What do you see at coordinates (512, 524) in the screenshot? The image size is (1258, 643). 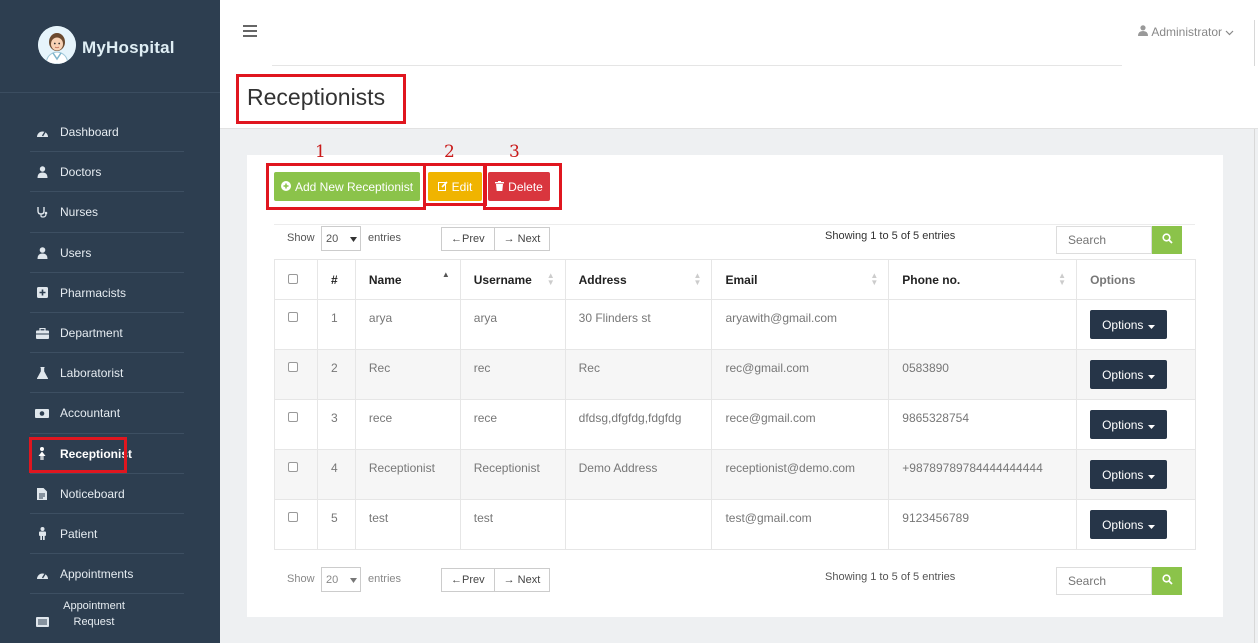 I see `cell-username: test` at bounding box center [512, 524].